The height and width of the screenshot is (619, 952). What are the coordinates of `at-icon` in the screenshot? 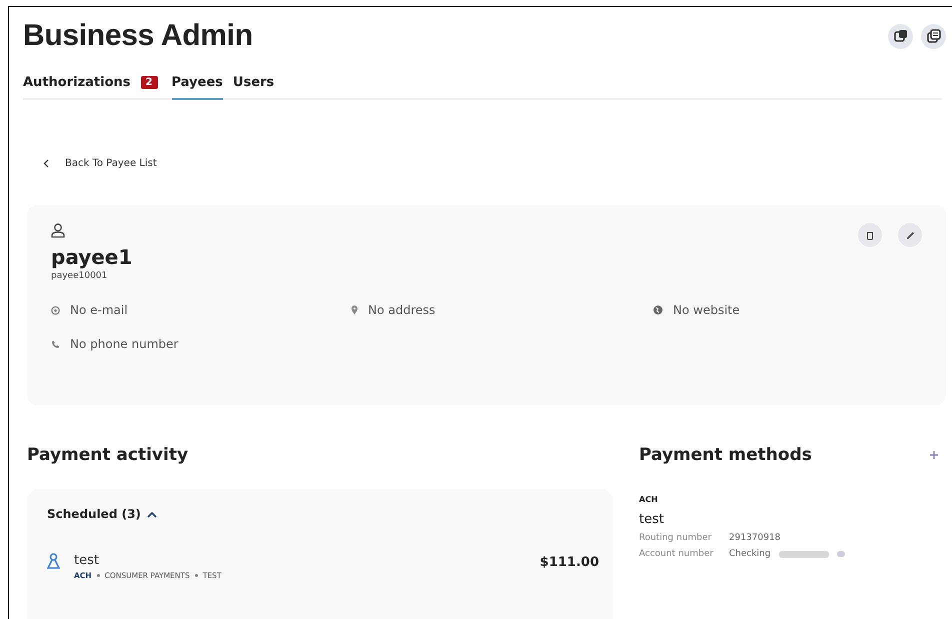 It's located at (55, 310).